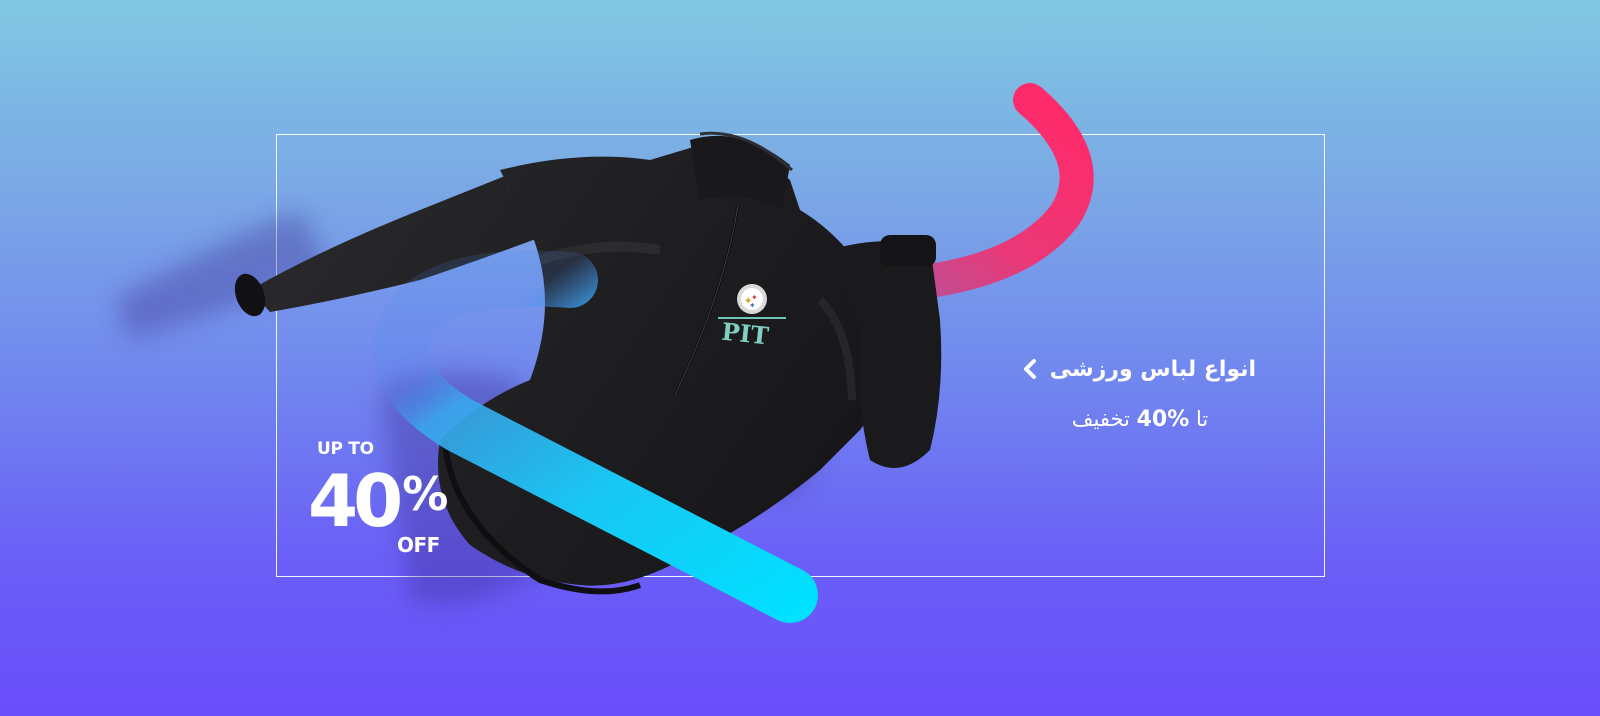 This screenshot has height=716, width=1600. I want to click on discount-prefix: تا, so click(1202, 419).